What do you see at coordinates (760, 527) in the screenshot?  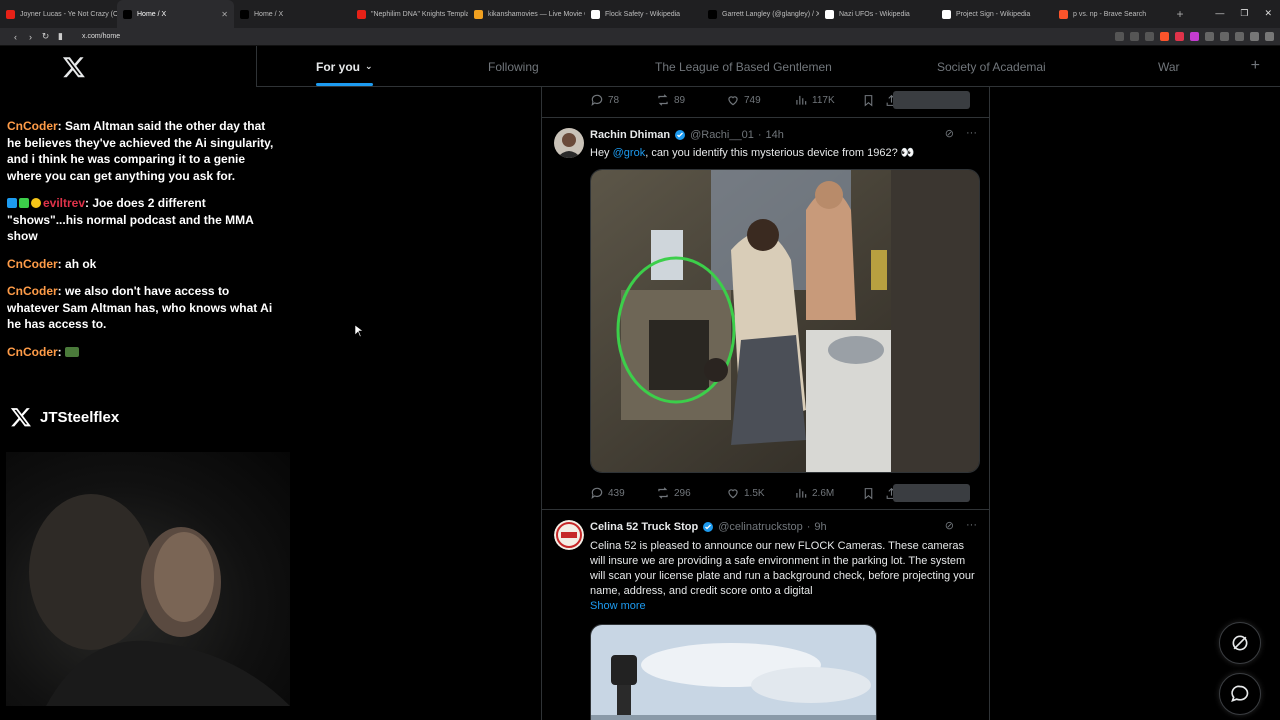 I see `handle: @celinatruckstop` at bounding box center [760, 527].